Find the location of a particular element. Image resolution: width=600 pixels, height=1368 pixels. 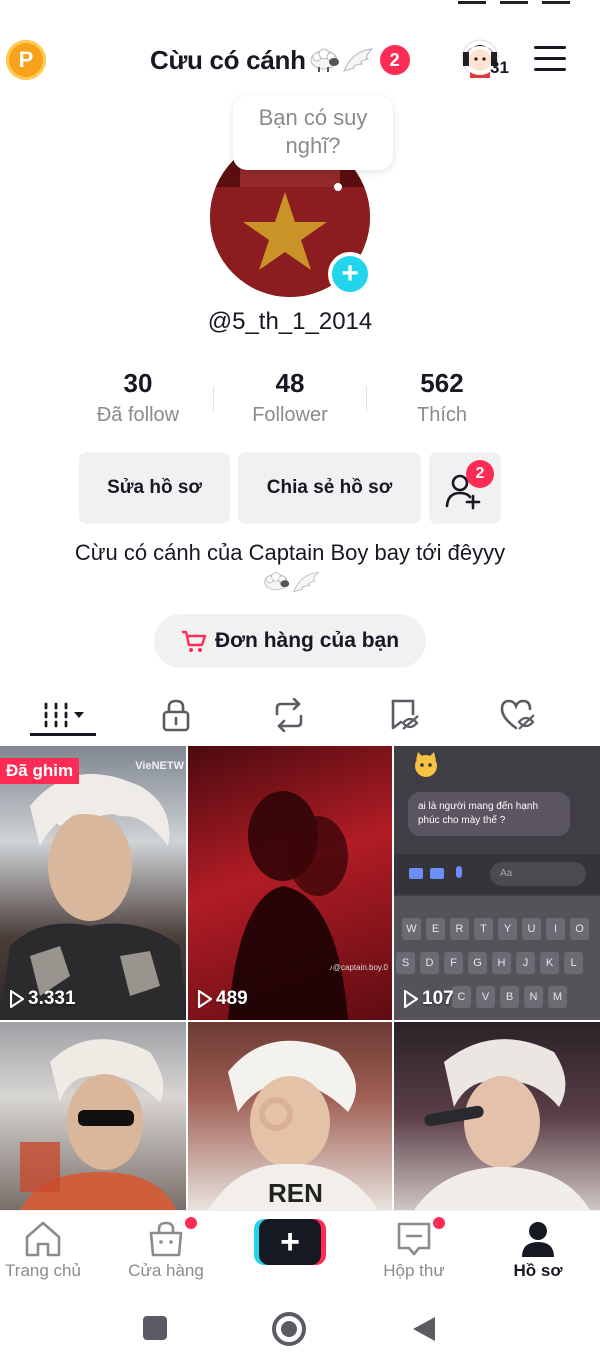

back-icon is located at coordinates (424, 1329).